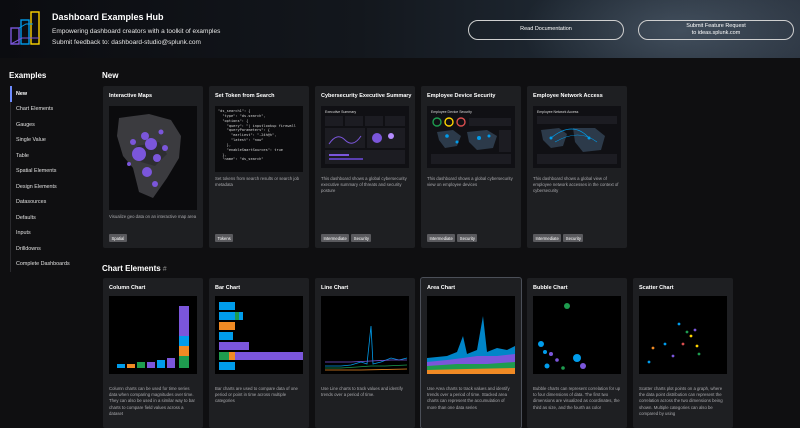  Describe the element at coordinates (228, 288) in the screenshot. I see `card-title: Bar Chart` at that location.